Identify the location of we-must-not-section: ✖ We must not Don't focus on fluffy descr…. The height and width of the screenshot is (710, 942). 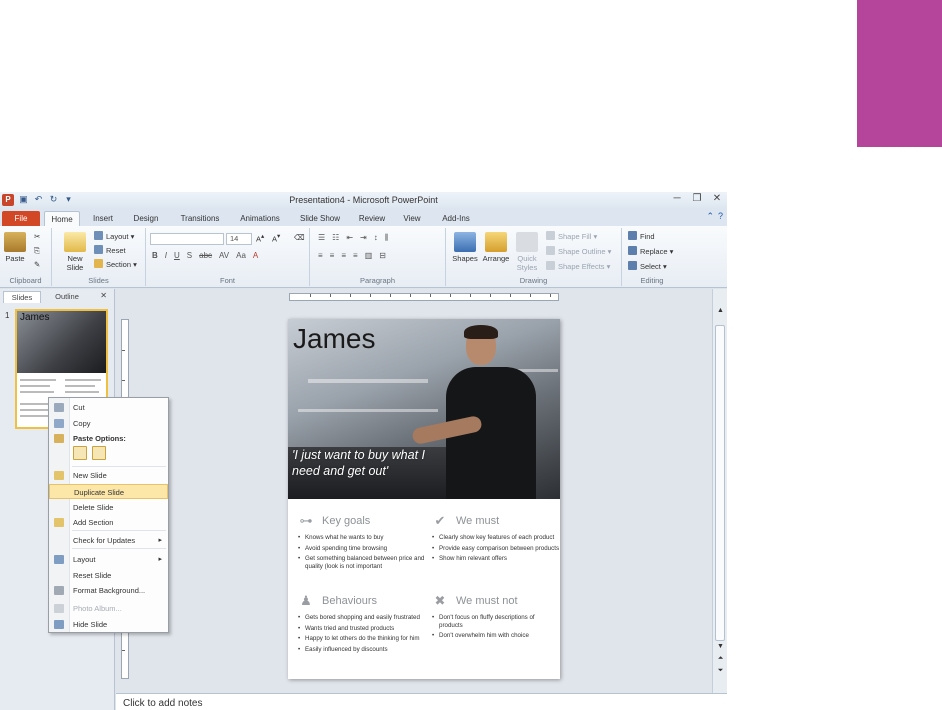
(495, 618).